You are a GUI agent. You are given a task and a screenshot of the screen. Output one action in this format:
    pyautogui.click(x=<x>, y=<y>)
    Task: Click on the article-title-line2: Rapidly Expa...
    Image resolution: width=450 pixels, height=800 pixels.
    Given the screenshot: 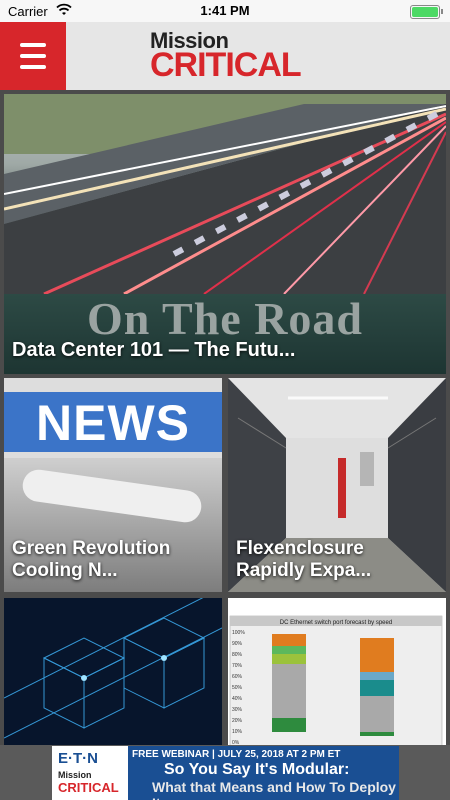 What is the action you would take?
    pyautogui.click(x=304, y=570)
    